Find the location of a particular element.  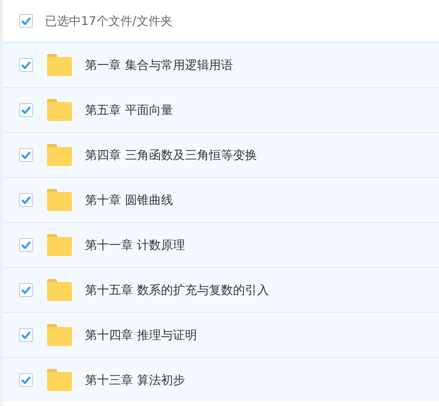

file-name: 第十章 圆锥曲线 is located at coordinates (129, 200).